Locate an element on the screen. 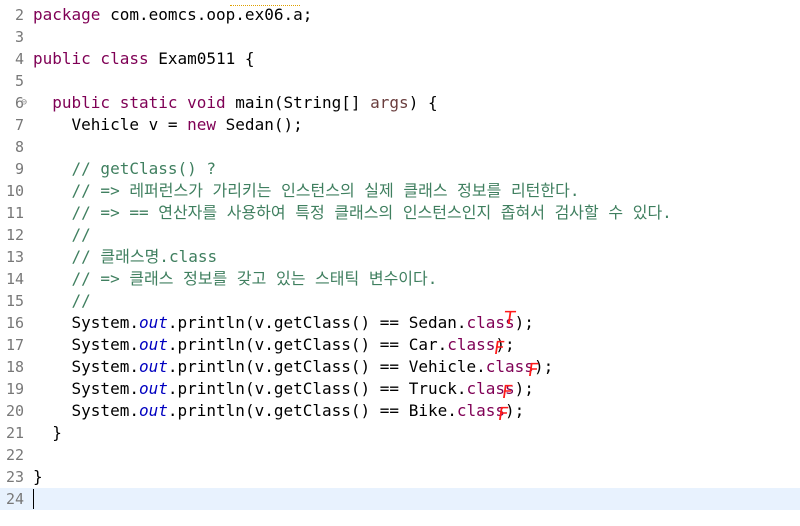 The width and height of the screenshot is (800, 526). code-text: // 클래스명.class is located at coordinates (125, 257).